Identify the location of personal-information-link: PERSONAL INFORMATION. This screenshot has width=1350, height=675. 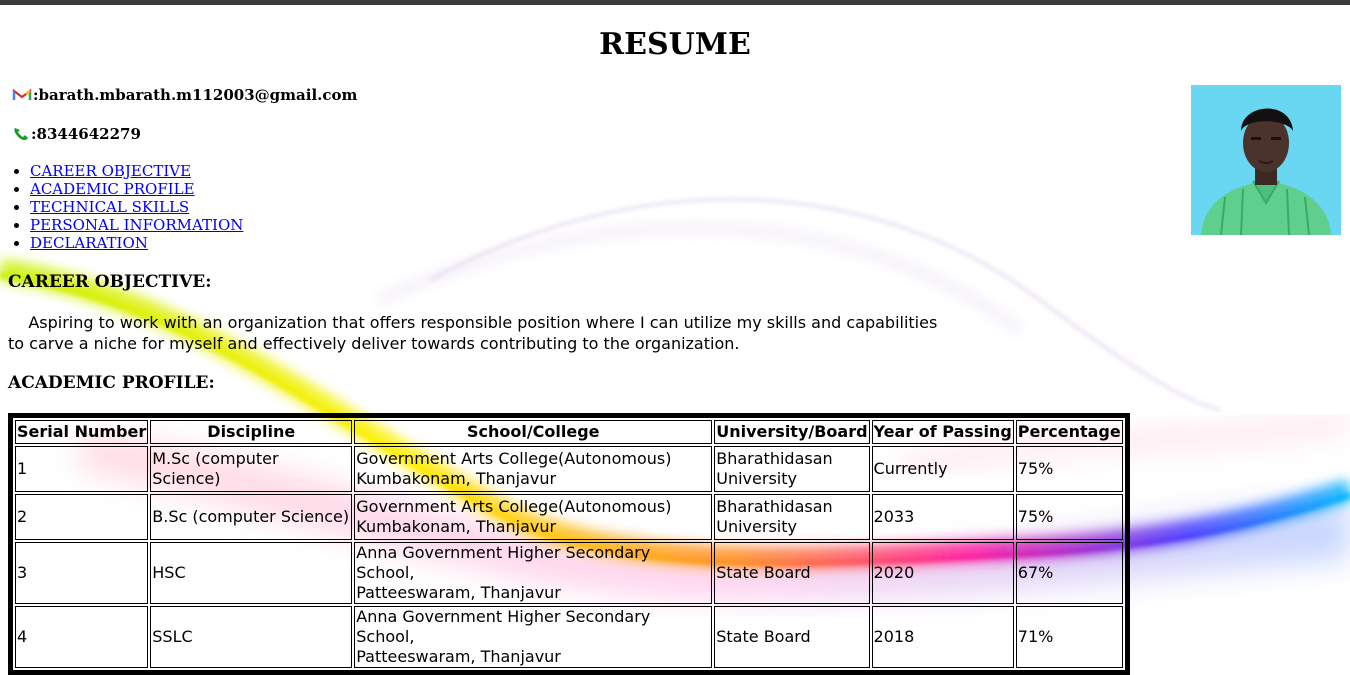
(136, 225).